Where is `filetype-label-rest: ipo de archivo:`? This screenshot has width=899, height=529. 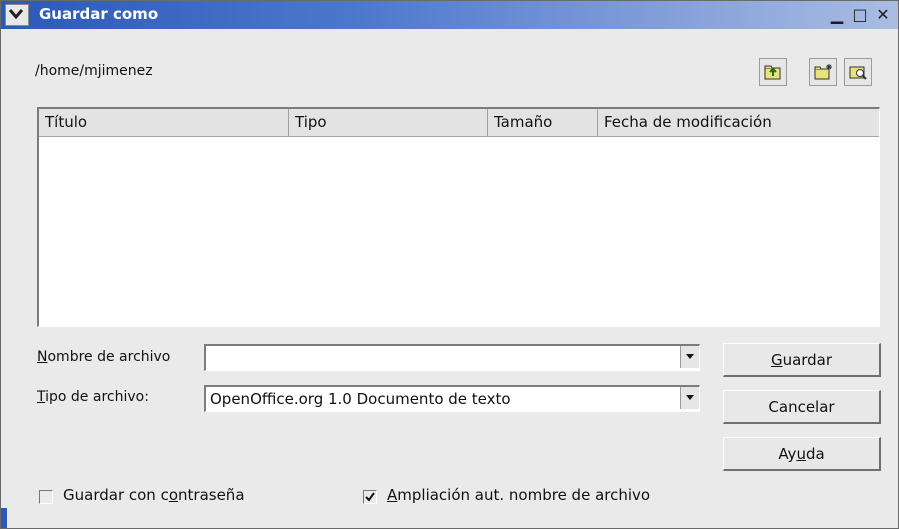 filetype-label-rest: ipo de archivo: is located at coordinates (97, 397).